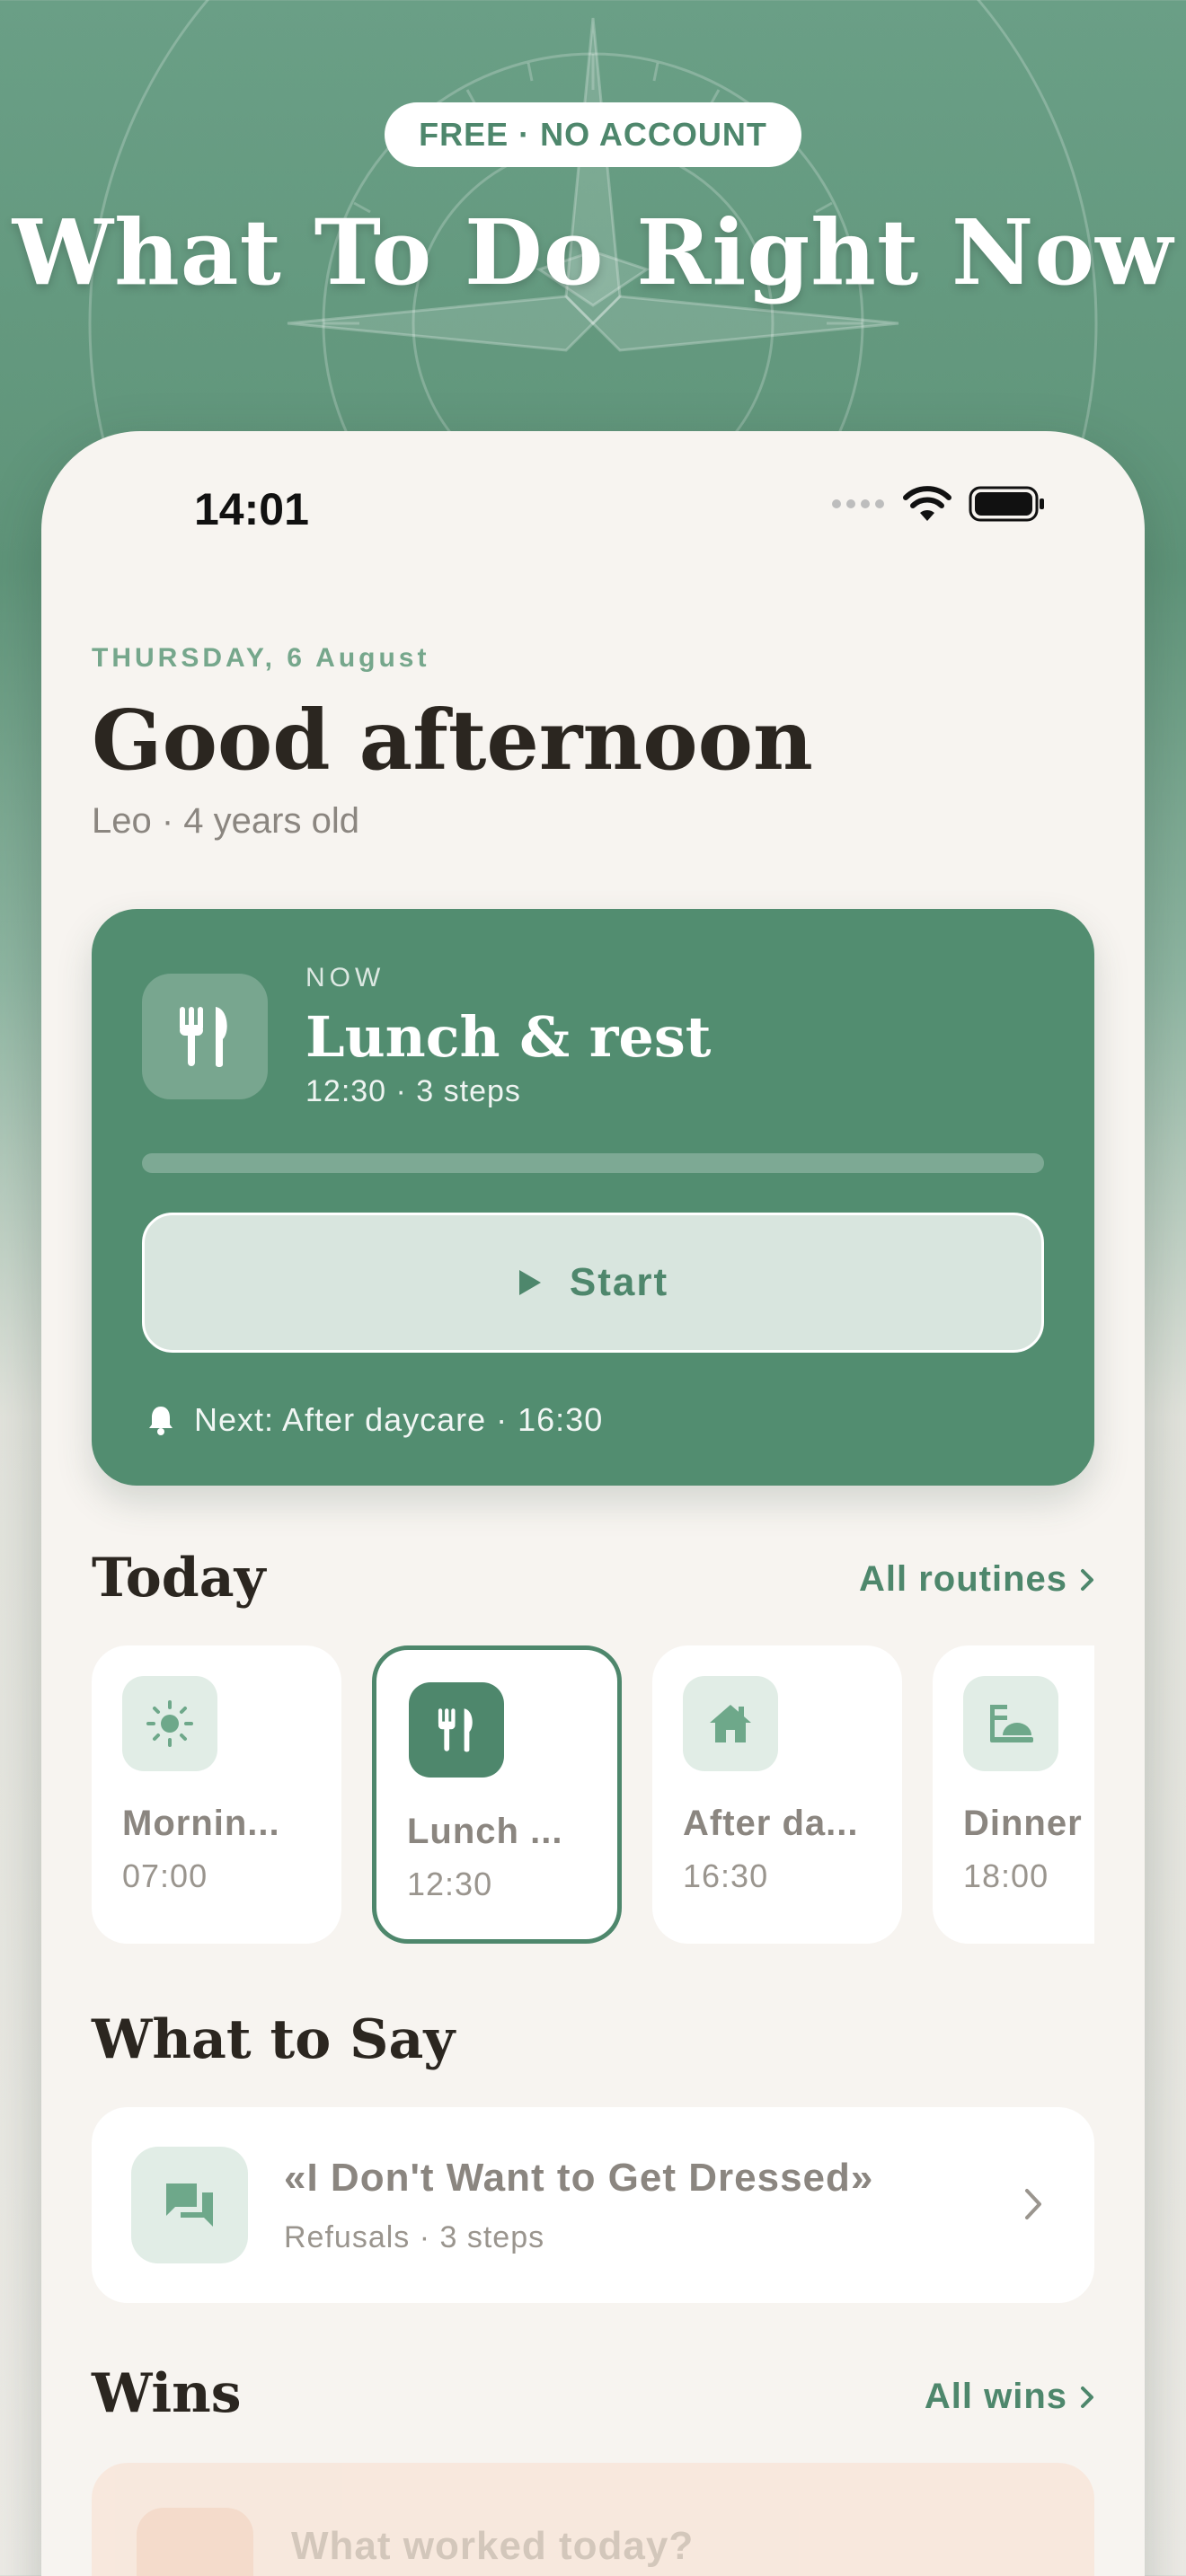 The width and height of the screenshot is (1186, 2576). What do you see at coordinates (251, 509) in the screenshot?
I see `status-time: 14:01` at bounding box center [251, 509].